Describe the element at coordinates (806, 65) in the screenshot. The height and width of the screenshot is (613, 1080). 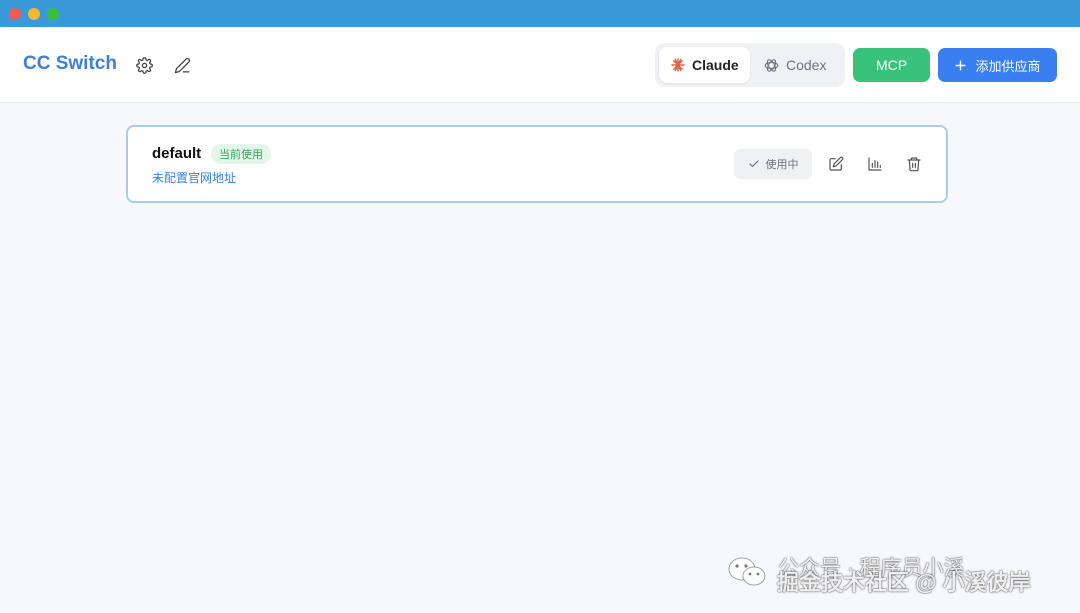
I see `tab-codex-label: Codex` at that location.